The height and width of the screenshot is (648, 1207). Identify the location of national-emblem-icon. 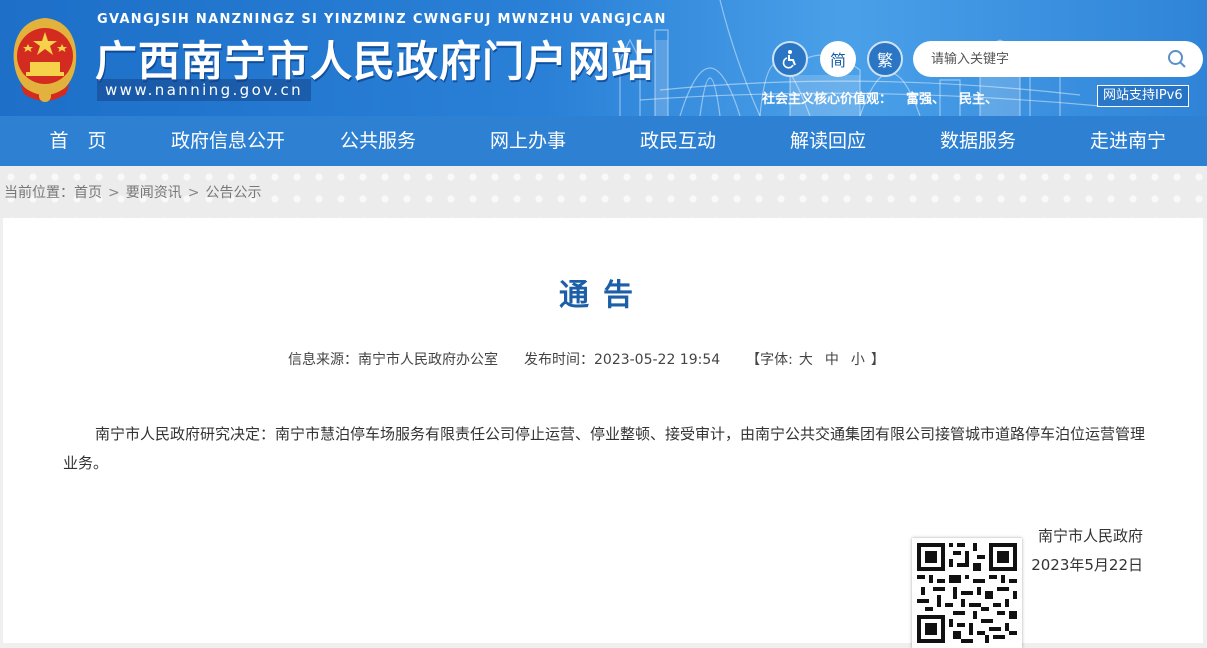
(45, 60).